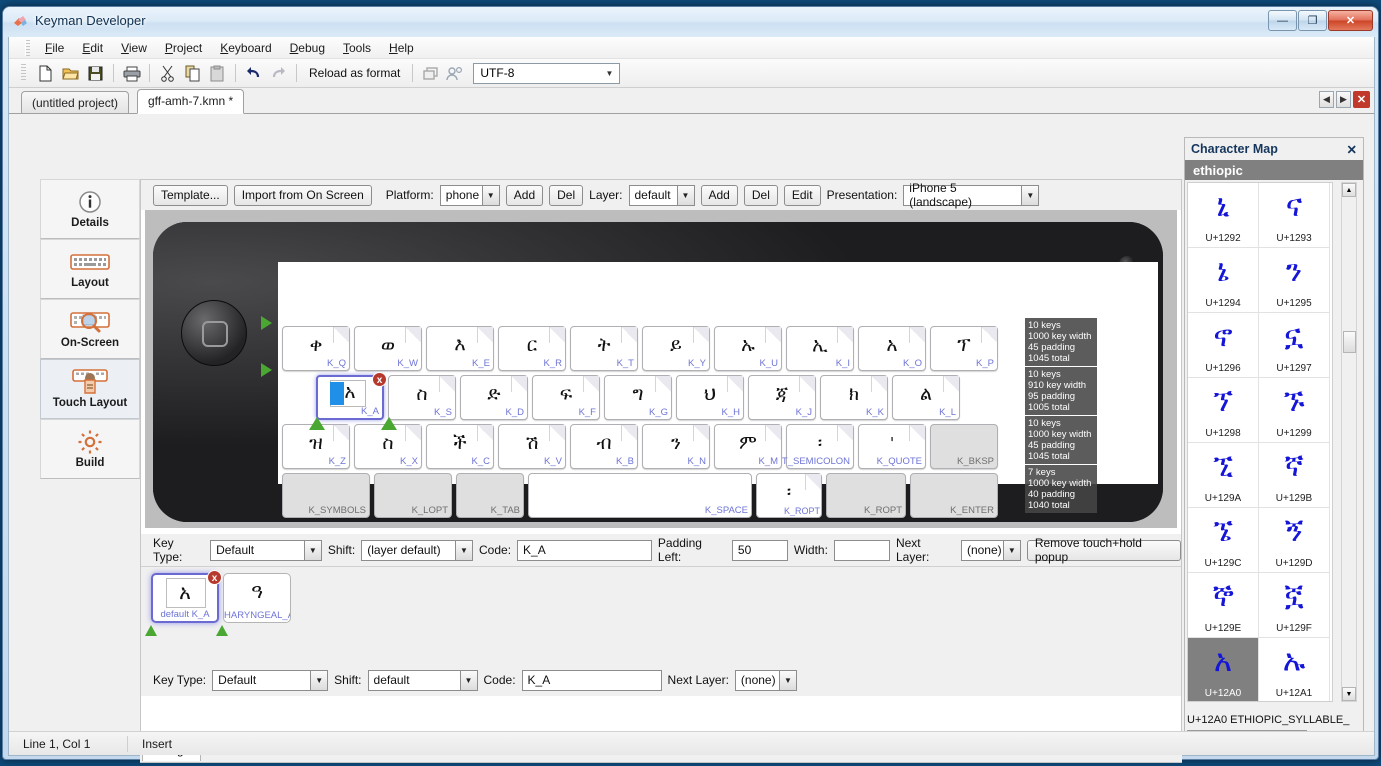 Image resolution: width=1381 pixels, height=766 pixels. Describe the element at coordinates (640, 495) in the screenshot. I see `key-K_SPACE: K_SPACE` at that location.